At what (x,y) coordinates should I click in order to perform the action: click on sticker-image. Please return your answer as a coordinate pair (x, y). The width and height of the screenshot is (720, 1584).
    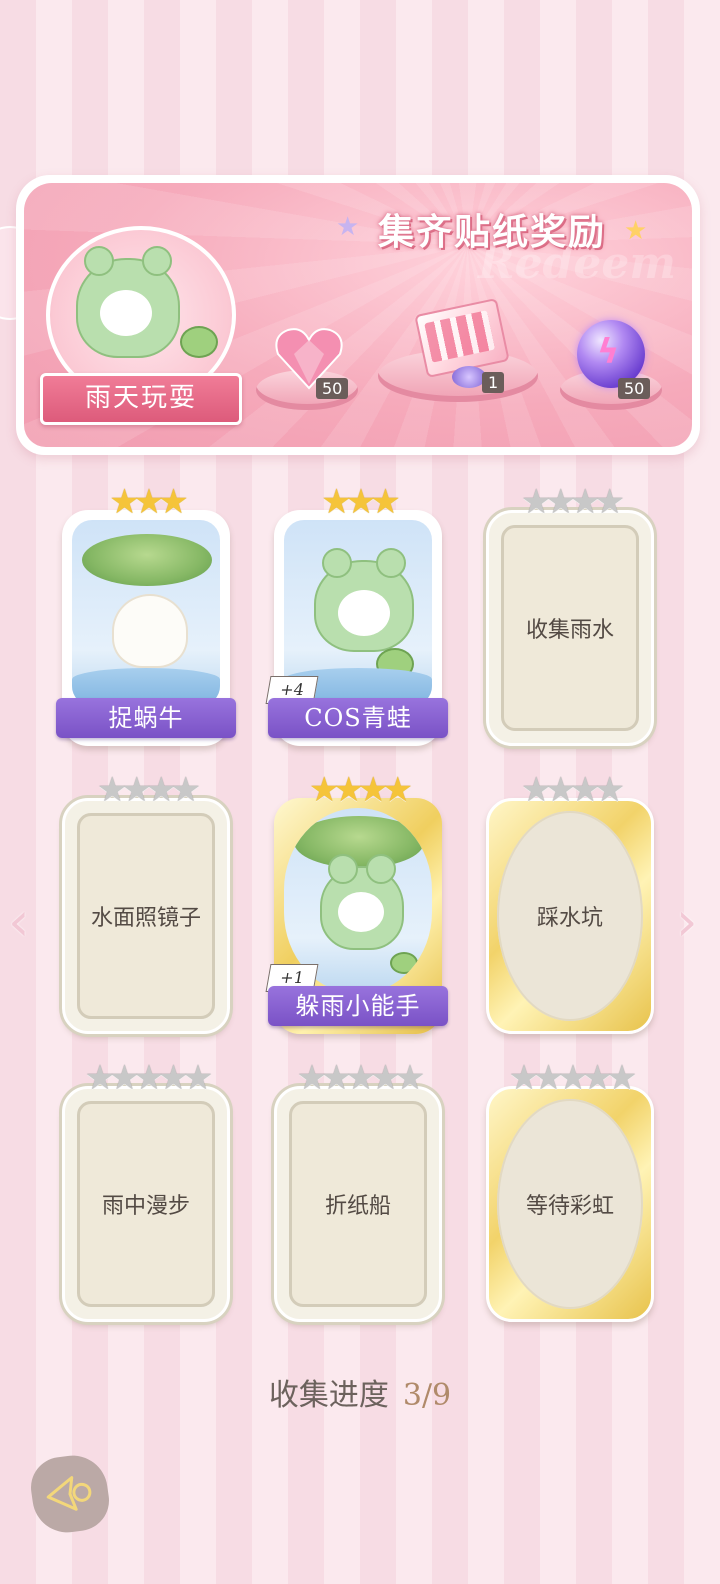
    Looking at the image, I should click on (146, 613).